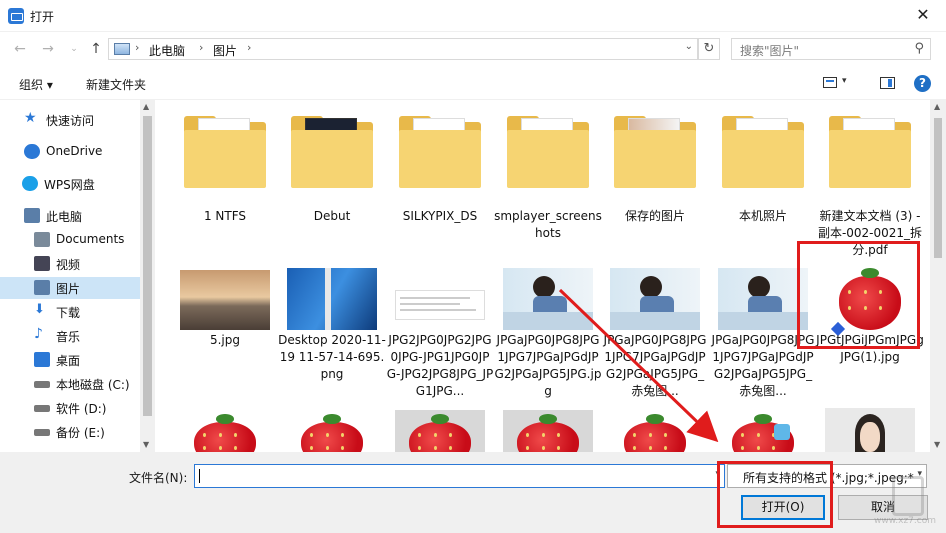 This screenshot has width=946, height=533. What do you see at coordinates (689, 46) in the screenshot?
I see `address-dropdown-icon: ⌄` at bounding box center [689, 46].